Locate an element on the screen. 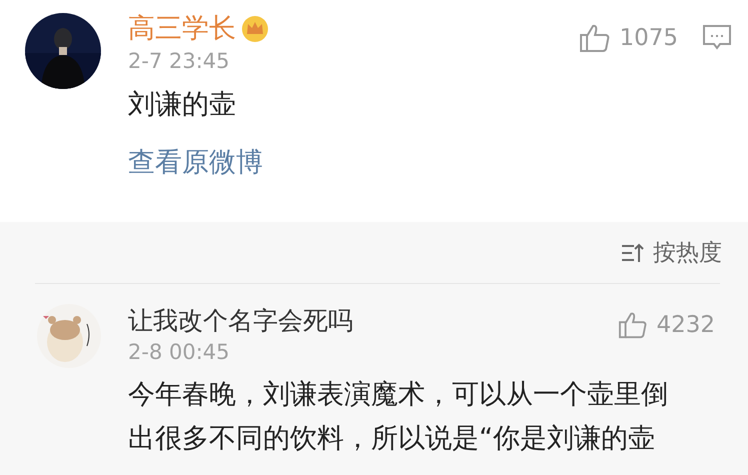  username: 高三学长 is located at coordinates (182, 29).